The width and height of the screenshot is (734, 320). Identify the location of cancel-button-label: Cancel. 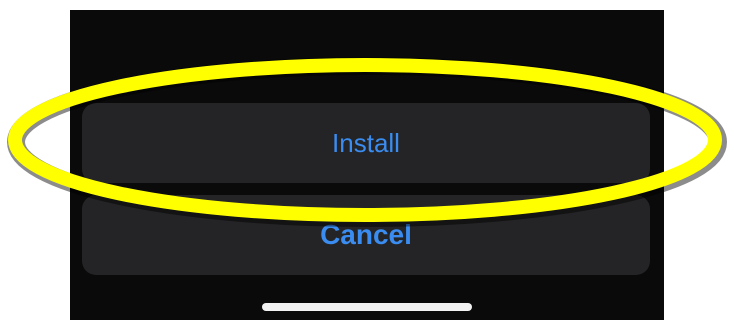
(366, 234).